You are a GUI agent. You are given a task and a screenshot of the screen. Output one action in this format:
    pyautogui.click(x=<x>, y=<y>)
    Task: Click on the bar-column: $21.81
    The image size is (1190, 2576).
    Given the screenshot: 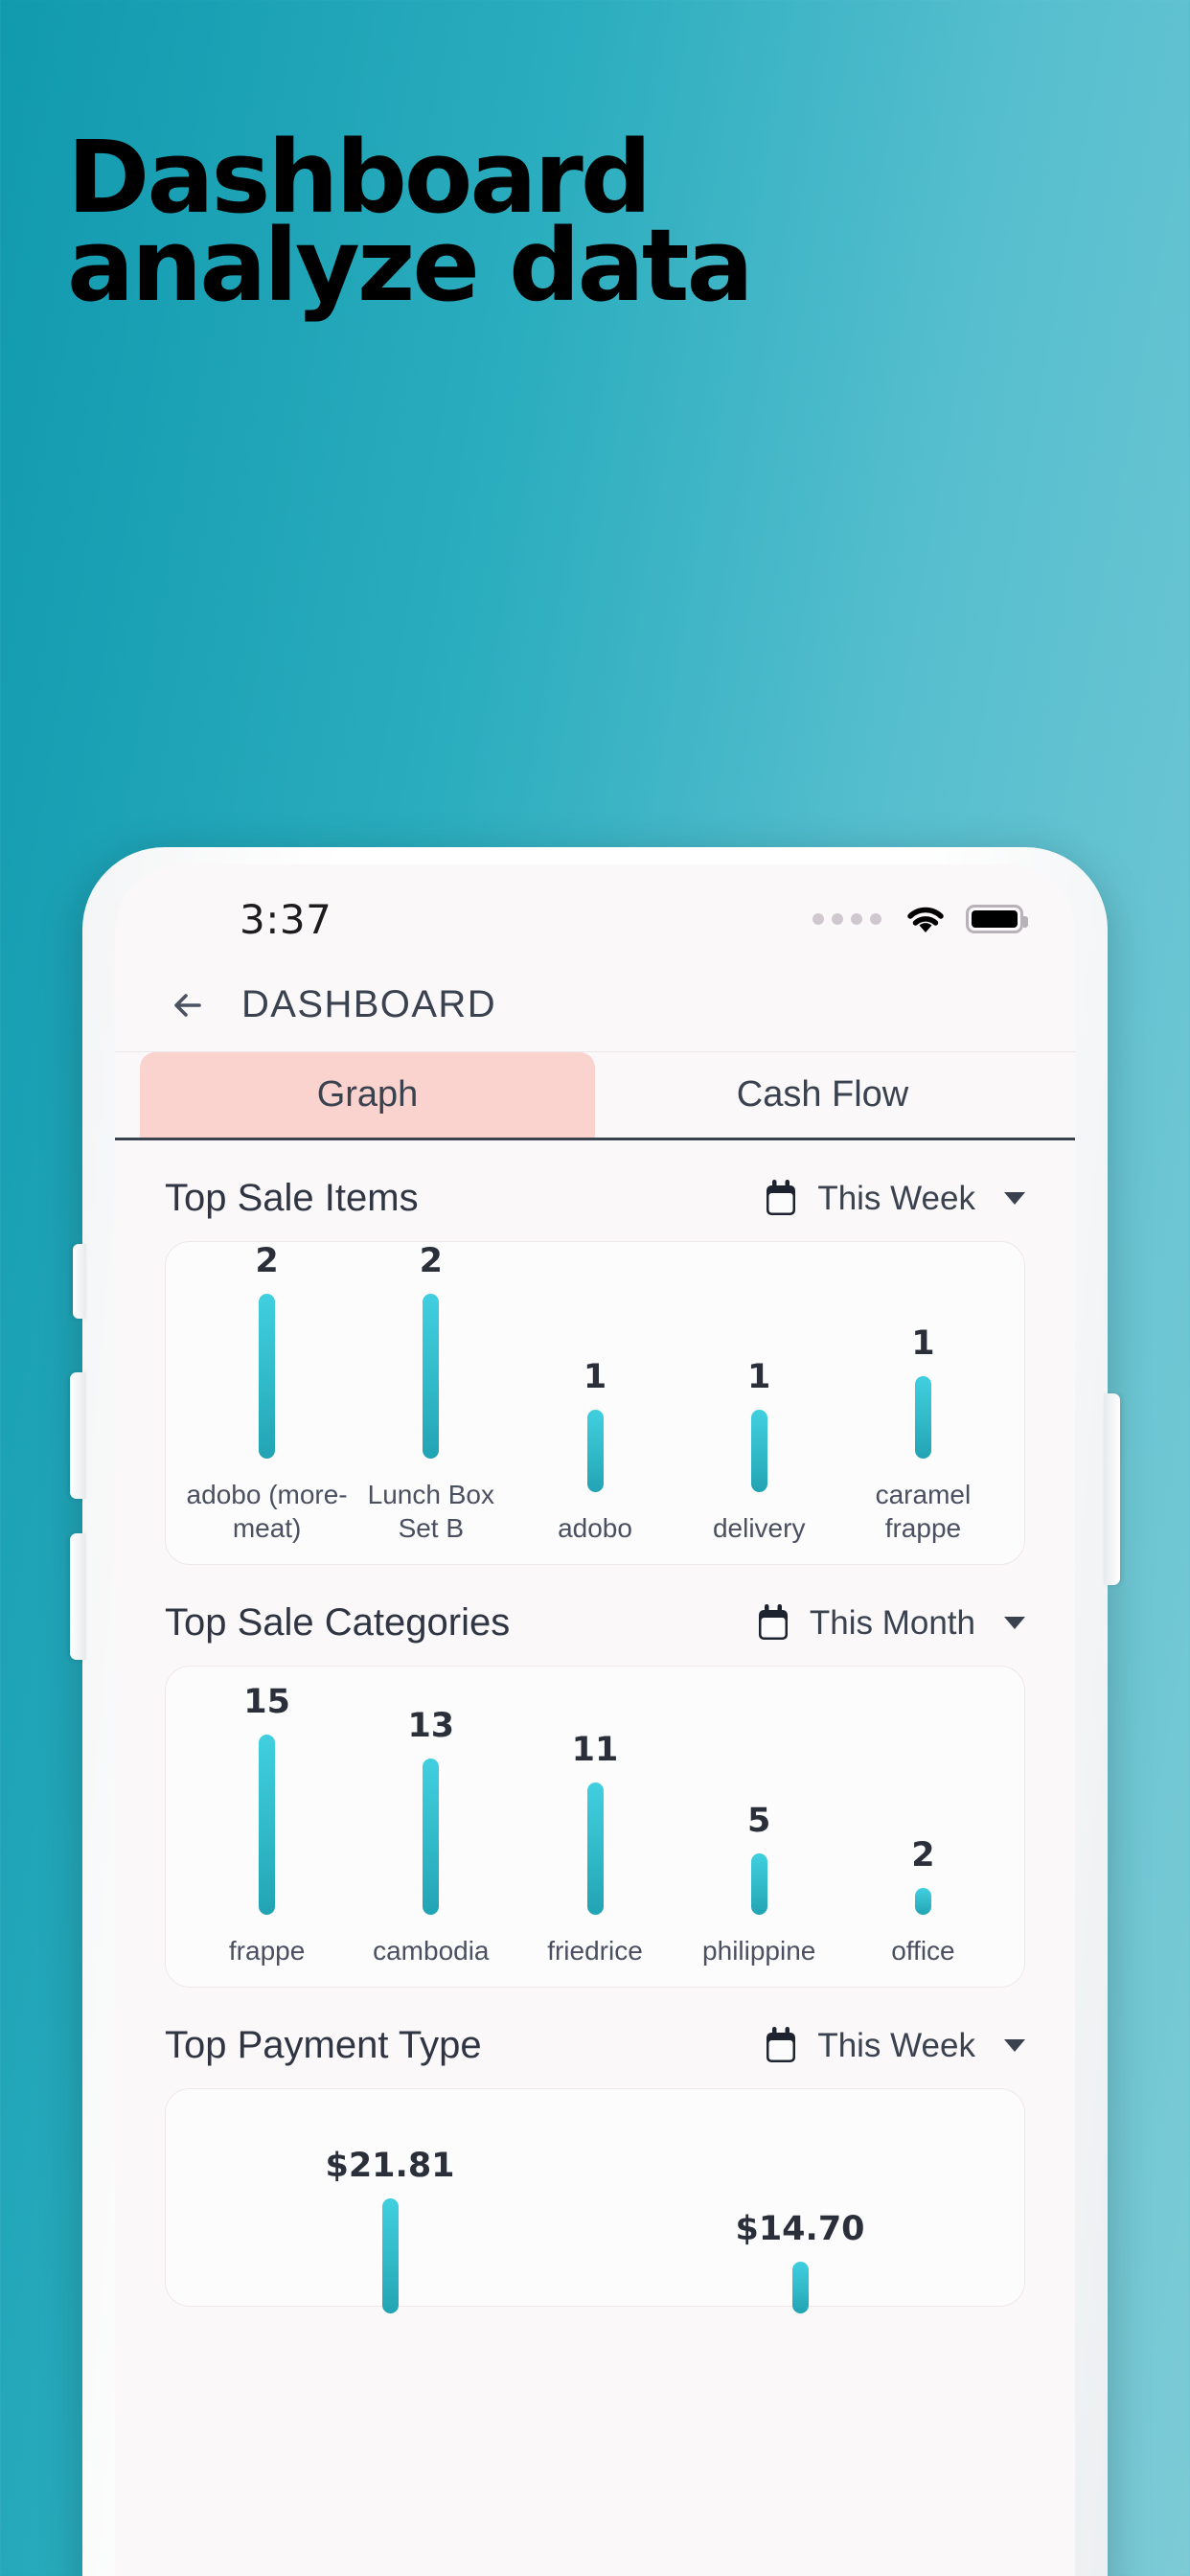 What is the action you would take?
    pyautogui.click(x=390, y=2230)
    